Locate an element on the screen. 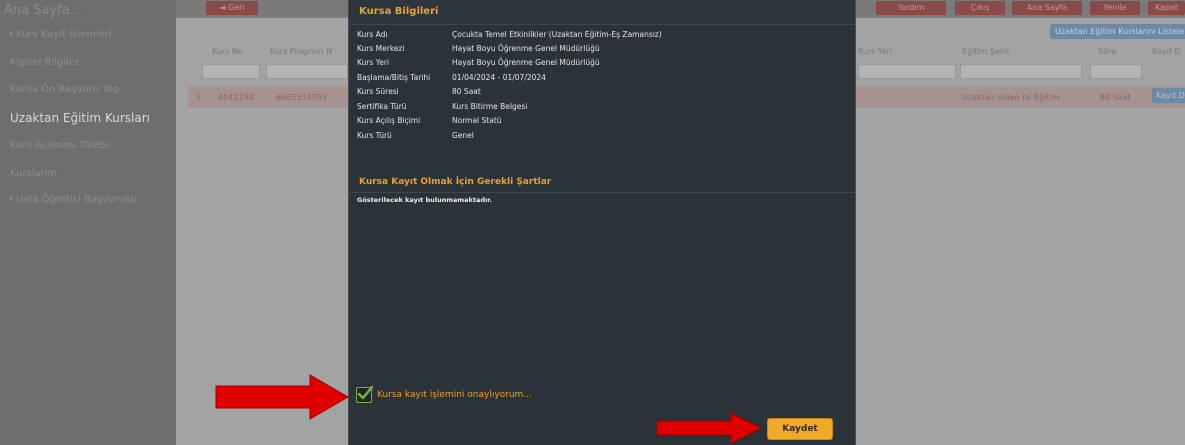 This screenshot has height=445, width=1185. info-value: Genel is located at coordinates (463, 135).